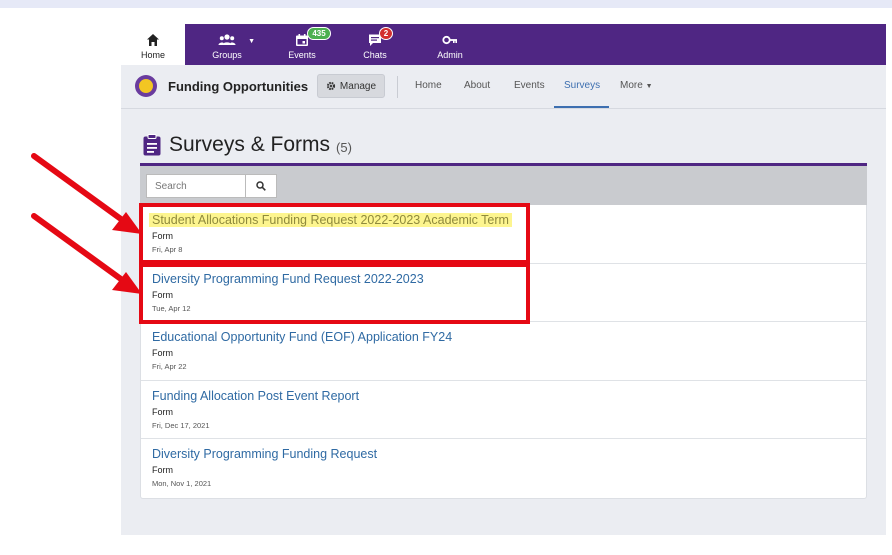 The height and width of the screenshot is (555, 892). Describe the element at coordinates (477, 85) in the screenshot. I see `tab-about: About` at that location.